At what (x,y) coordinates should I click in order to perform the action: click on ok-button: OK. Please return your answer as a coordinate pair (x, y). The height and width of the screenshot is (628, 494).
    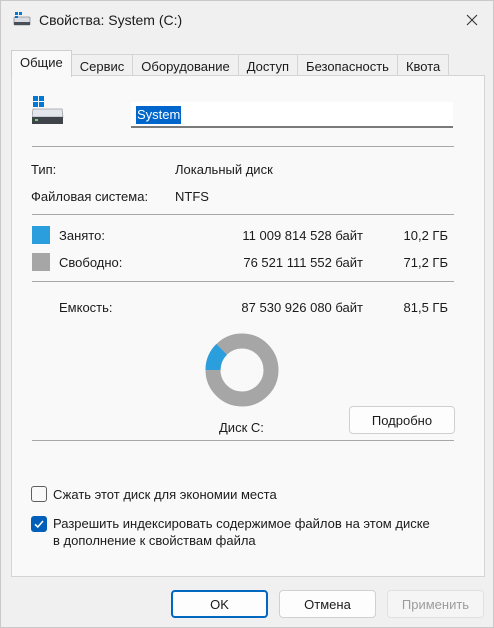
    Looking at the image, I should click on (219, 604).